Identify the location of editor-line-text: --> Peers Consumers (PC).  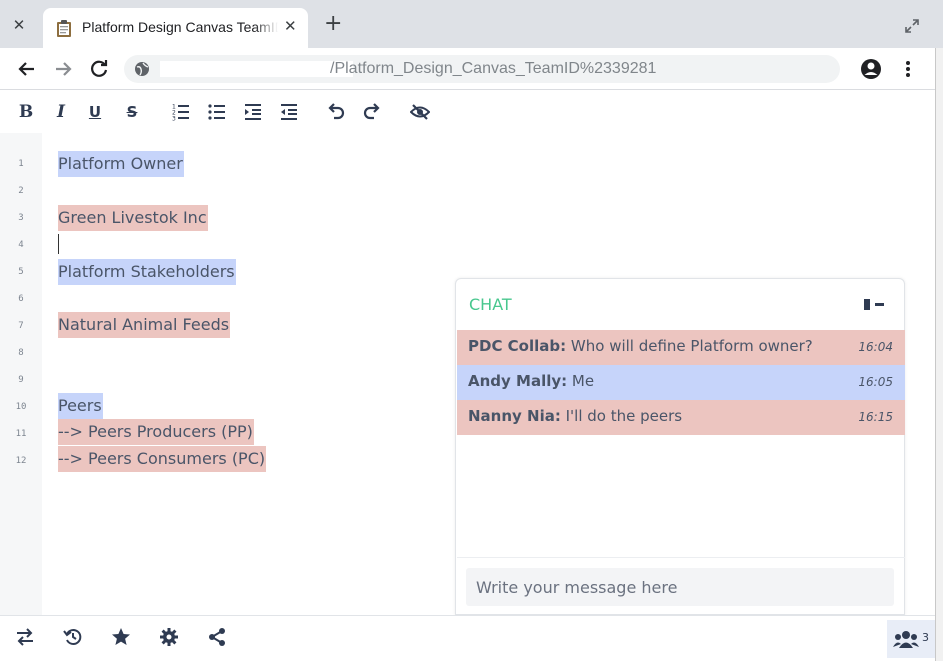
(162, 459).